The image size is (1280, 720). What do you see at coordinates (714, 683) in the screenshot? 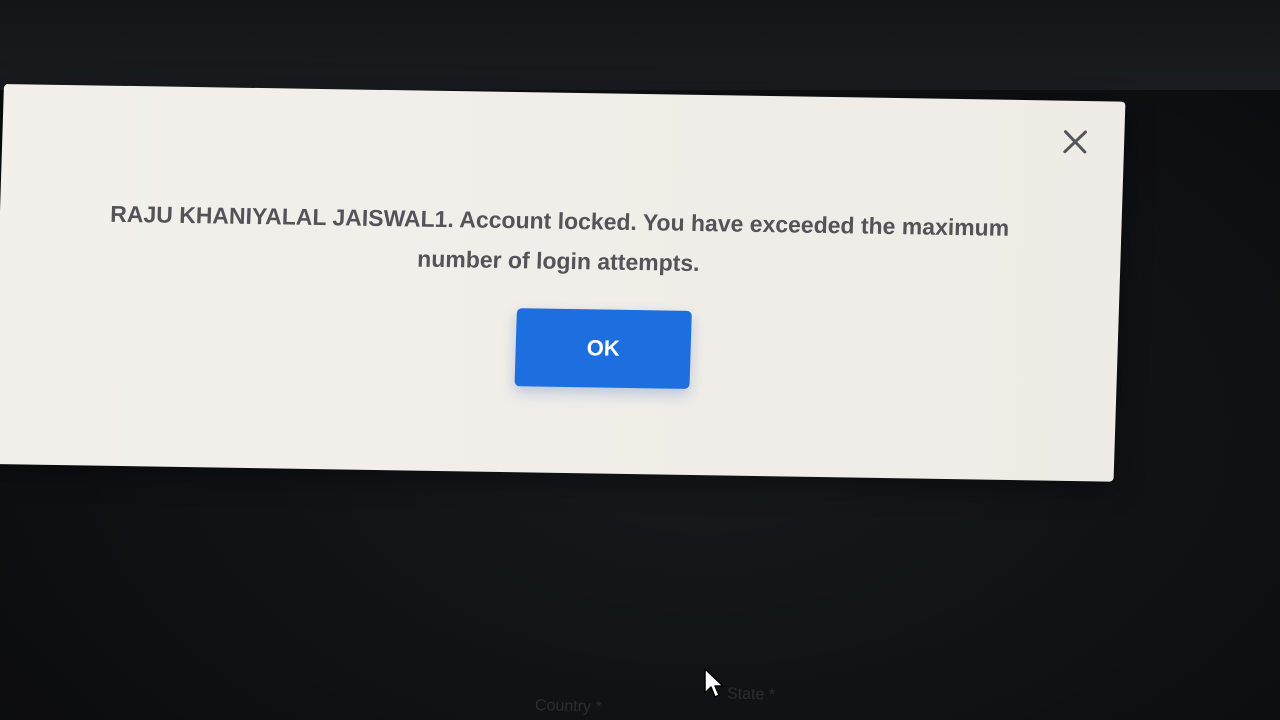
I see `mouse-pointer-icon` at bounding box center [714, 683].